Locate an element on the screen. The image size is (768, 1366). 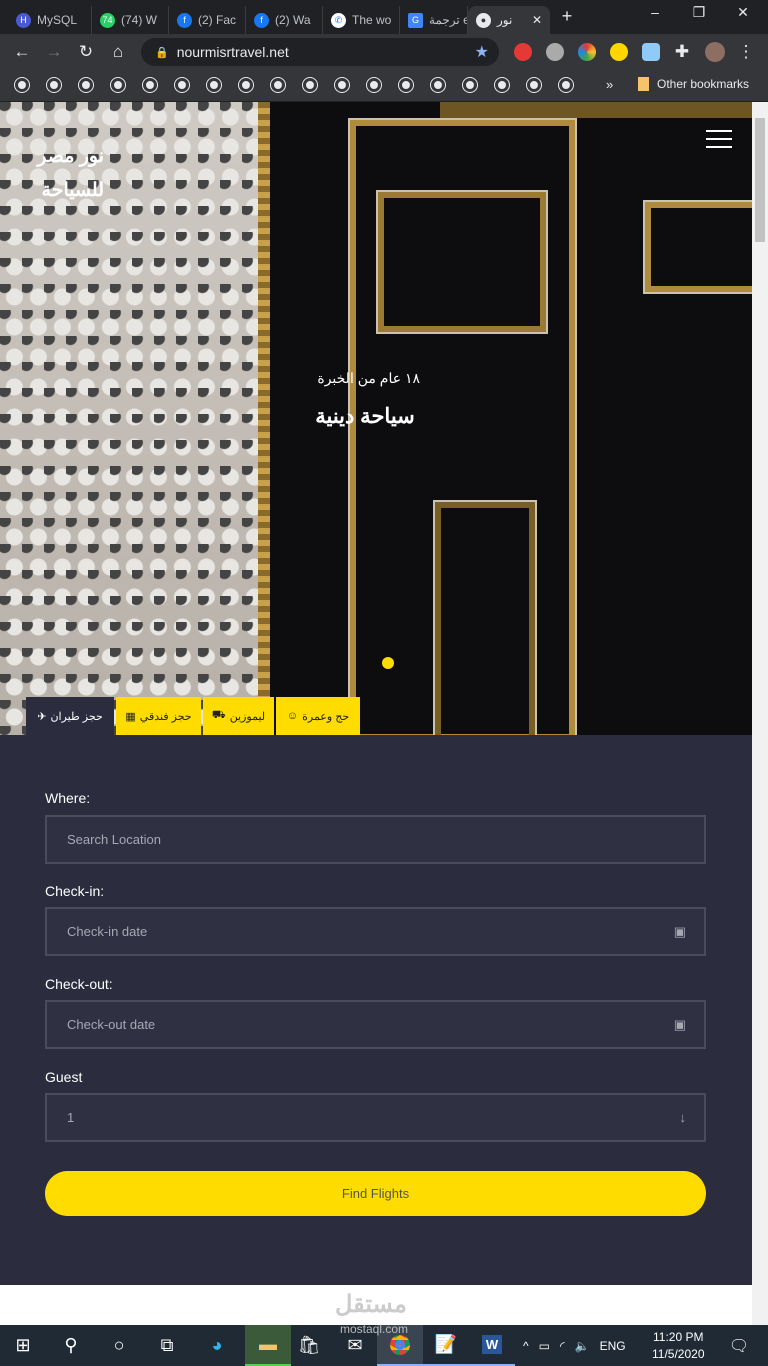
watermark-arabic: مستقل is located at coordinates (371, 1304).